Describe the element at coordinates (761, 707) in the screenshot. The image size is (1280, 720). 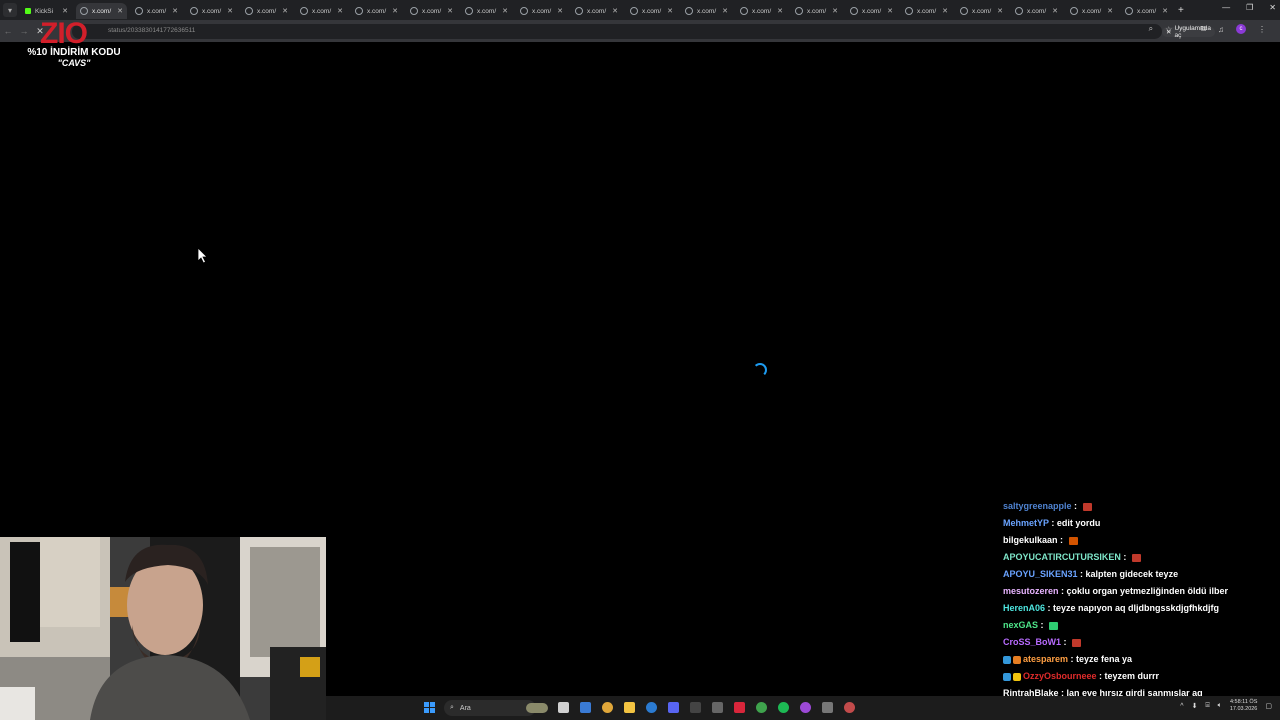
I see `app-green-icon` at that location.